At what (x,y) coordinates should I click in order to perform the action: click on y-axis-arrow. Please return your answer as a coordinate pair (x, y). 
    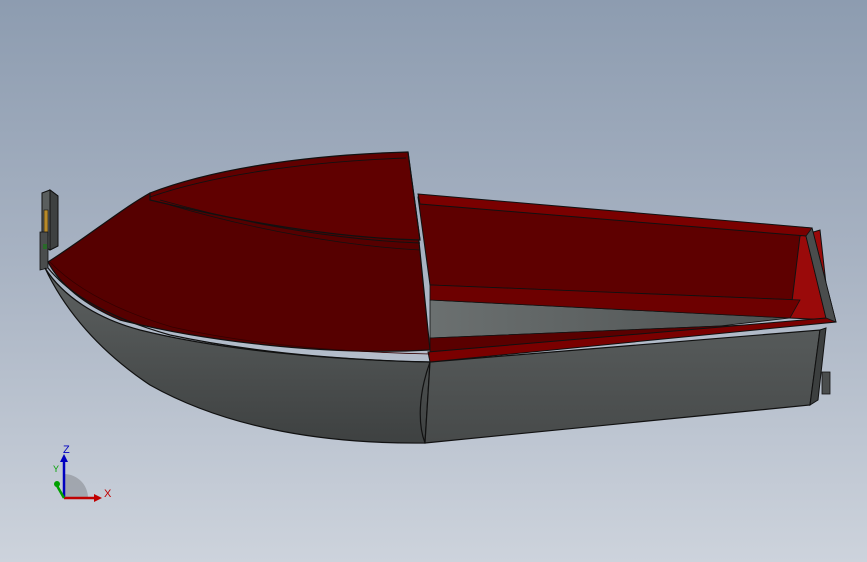
    Looking at the image, I should click on (57, 484).